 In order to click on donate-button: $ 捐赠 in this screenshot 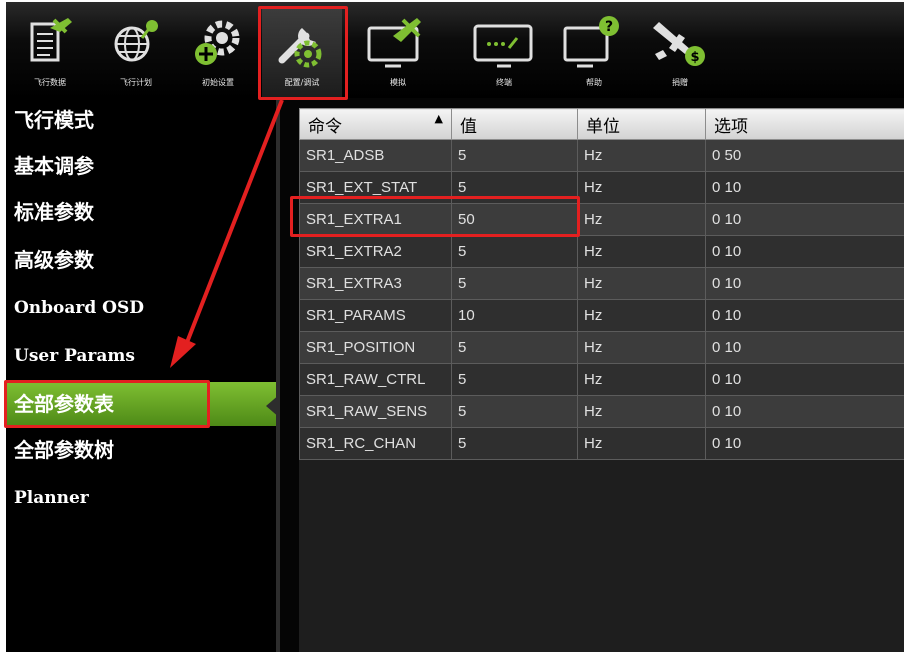, I will do `click(680, 52)`.